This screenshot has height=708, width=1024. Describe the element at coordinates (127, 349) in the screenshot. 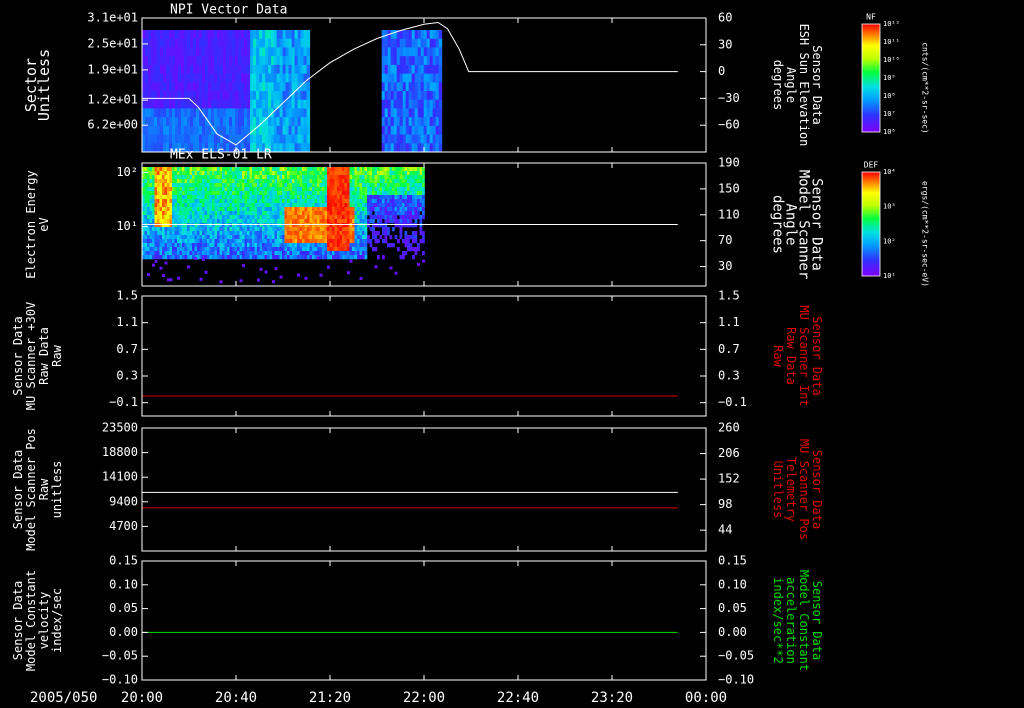

I see `y-tick-label: 0.7` at that location.